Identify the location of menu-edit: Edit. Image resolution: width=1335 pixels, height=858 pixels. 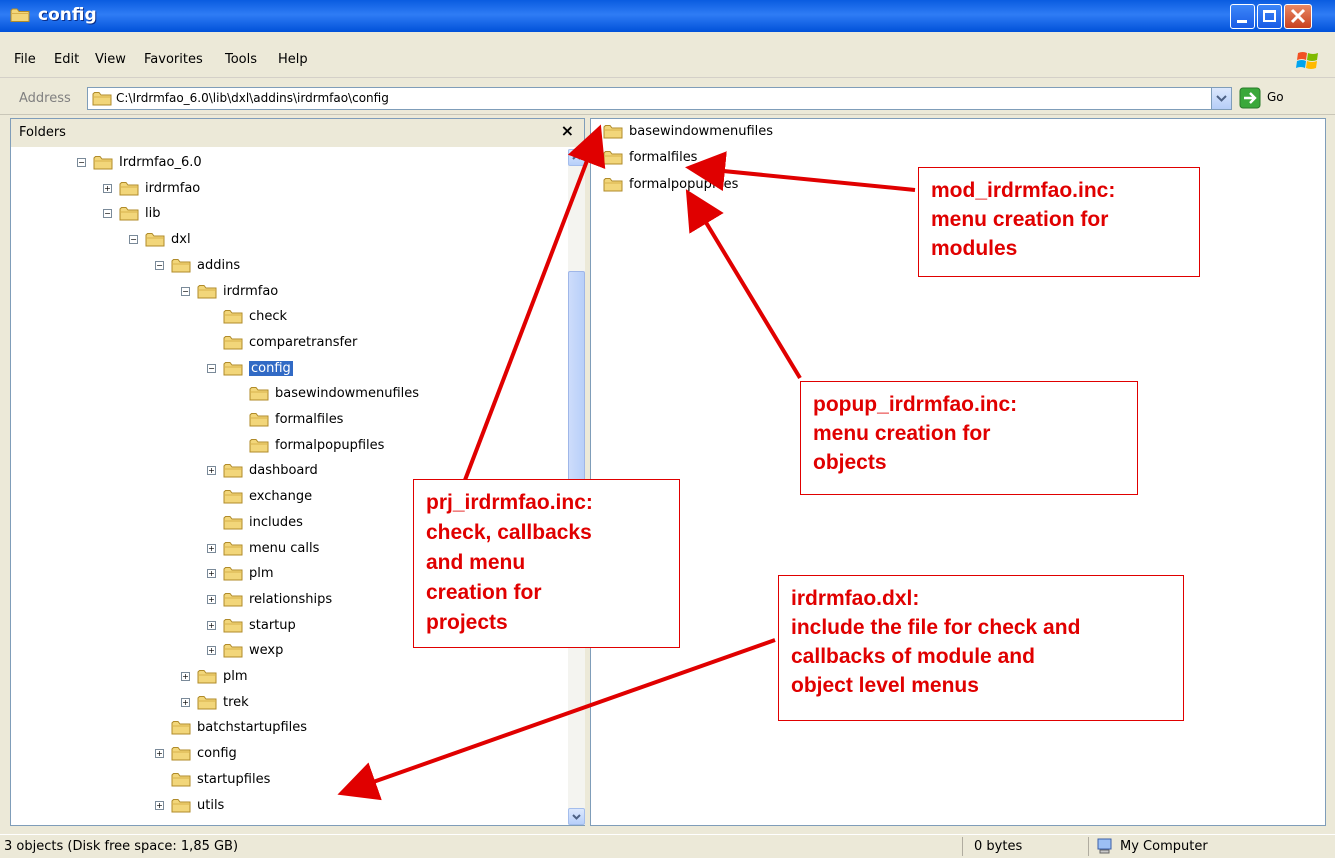
(66, 59).